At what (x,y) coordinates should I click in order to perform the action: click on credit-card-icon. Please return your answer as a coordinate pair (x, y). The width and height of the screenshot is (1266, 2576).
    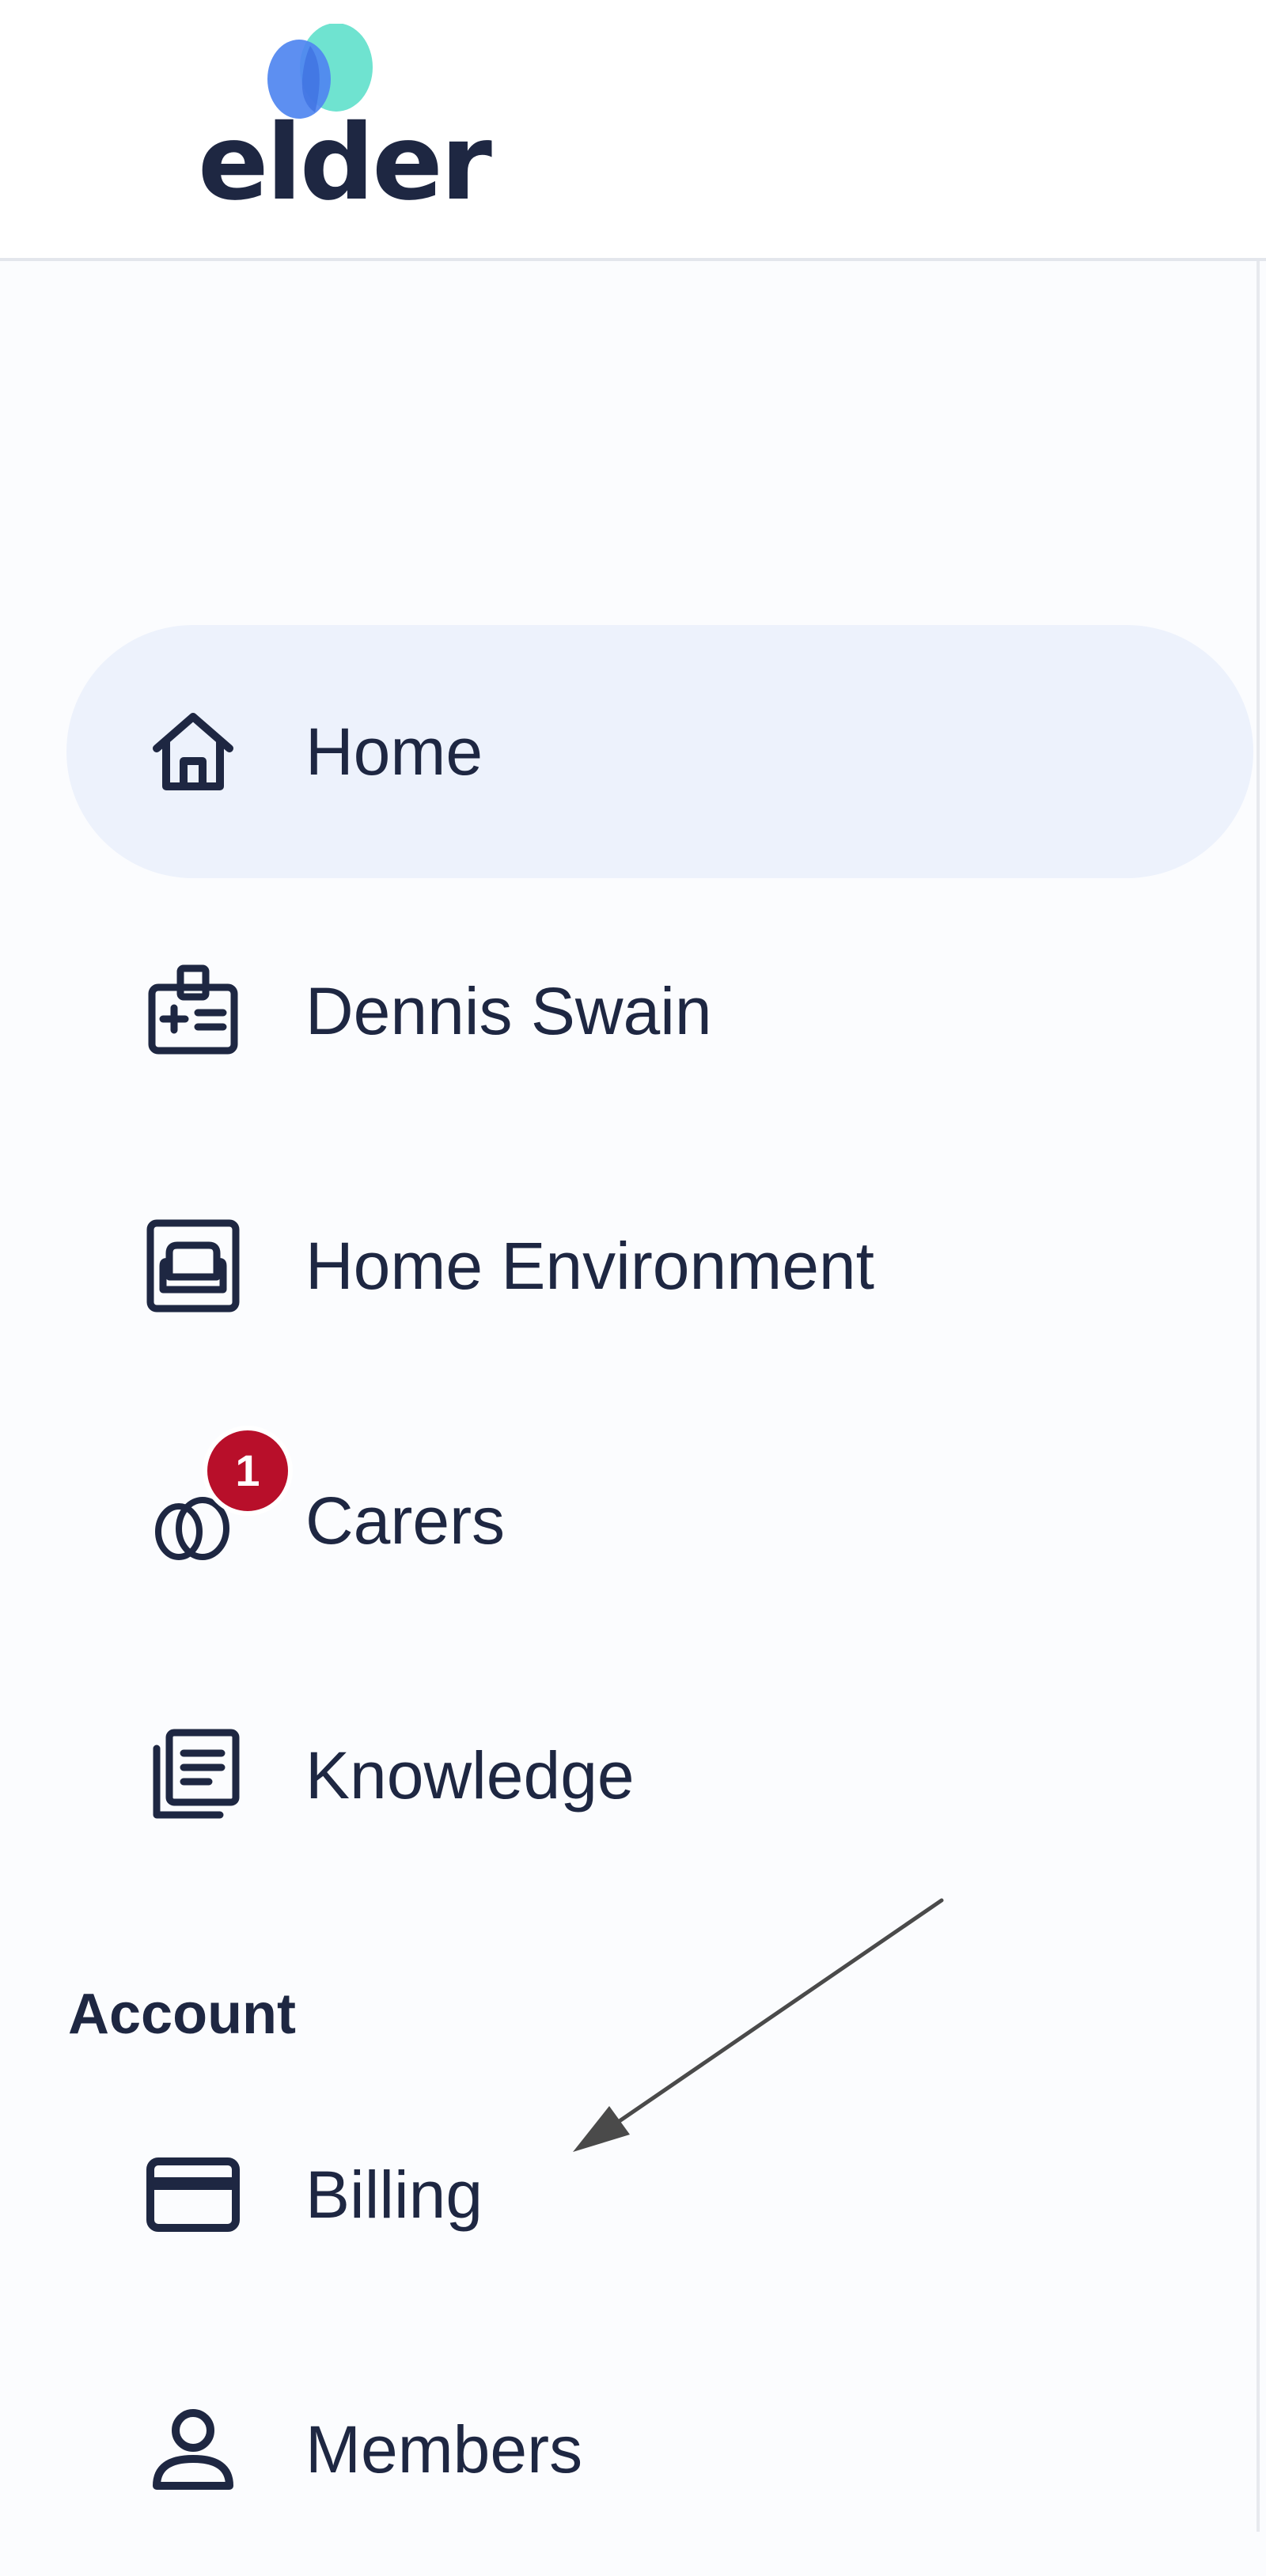
    Looking at the image, I should click on (193, 2194).